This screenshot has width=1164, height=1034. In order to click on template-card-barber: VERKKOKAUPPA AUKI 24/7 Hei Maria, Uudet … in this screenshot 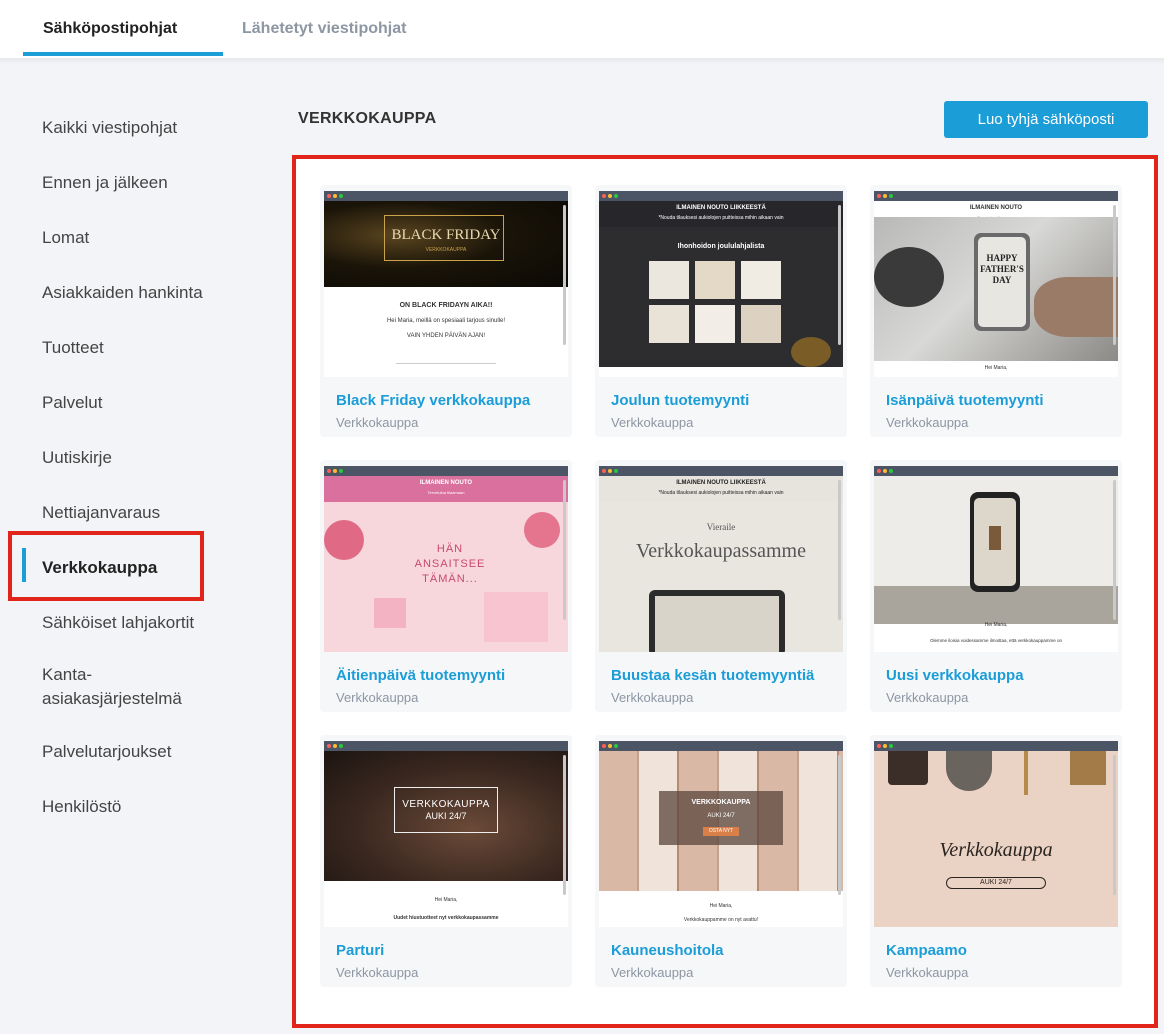, I will do `click(446, 861)`.